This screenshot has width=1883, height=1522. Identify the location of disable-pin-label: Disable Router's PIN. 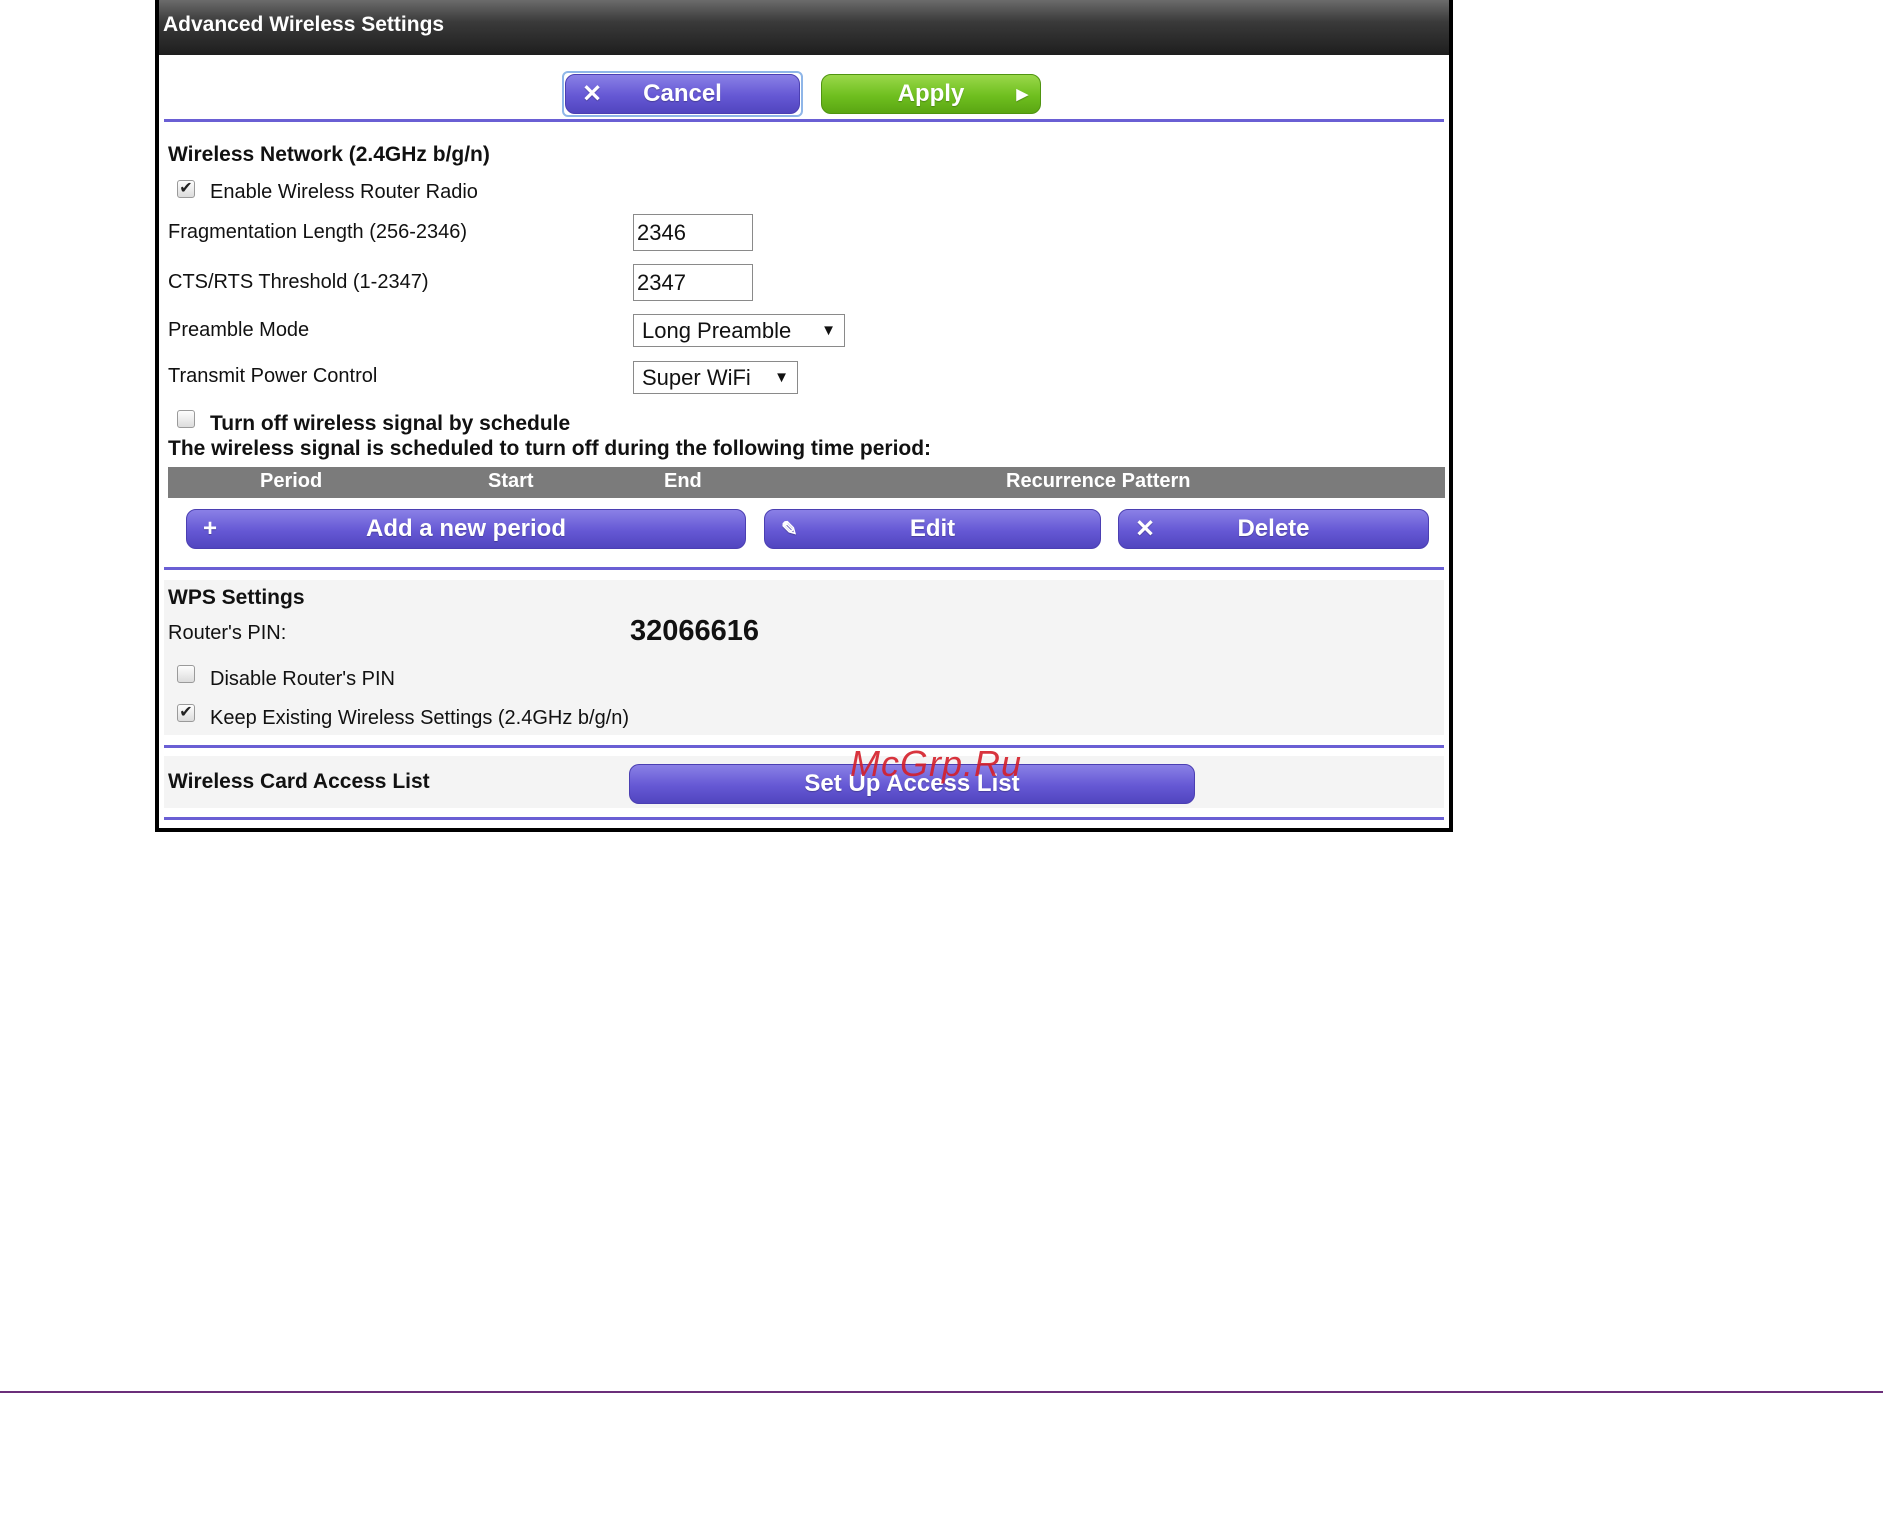
(302, 679).